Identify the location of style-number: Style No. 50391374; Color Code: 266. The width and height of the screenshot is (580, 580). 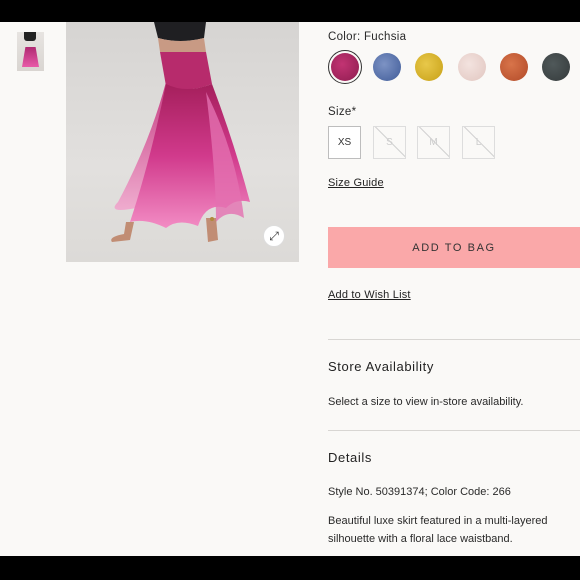
(419, 492).